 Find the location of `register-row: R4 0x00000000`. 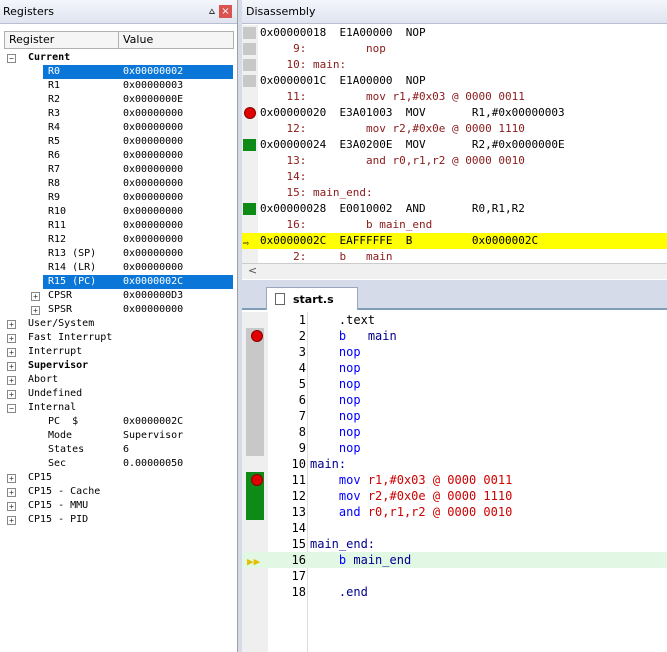

register-row: R4 0x00000000 is located at coordinates (119, 128).